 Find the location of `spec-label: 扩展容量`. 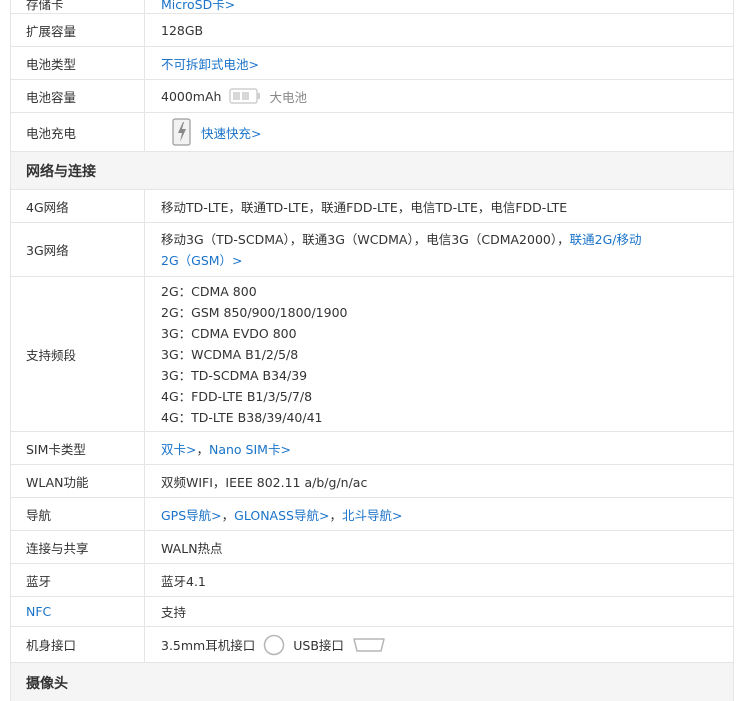

spec-label: 扩展容量 is located at coordinates (78, 30).